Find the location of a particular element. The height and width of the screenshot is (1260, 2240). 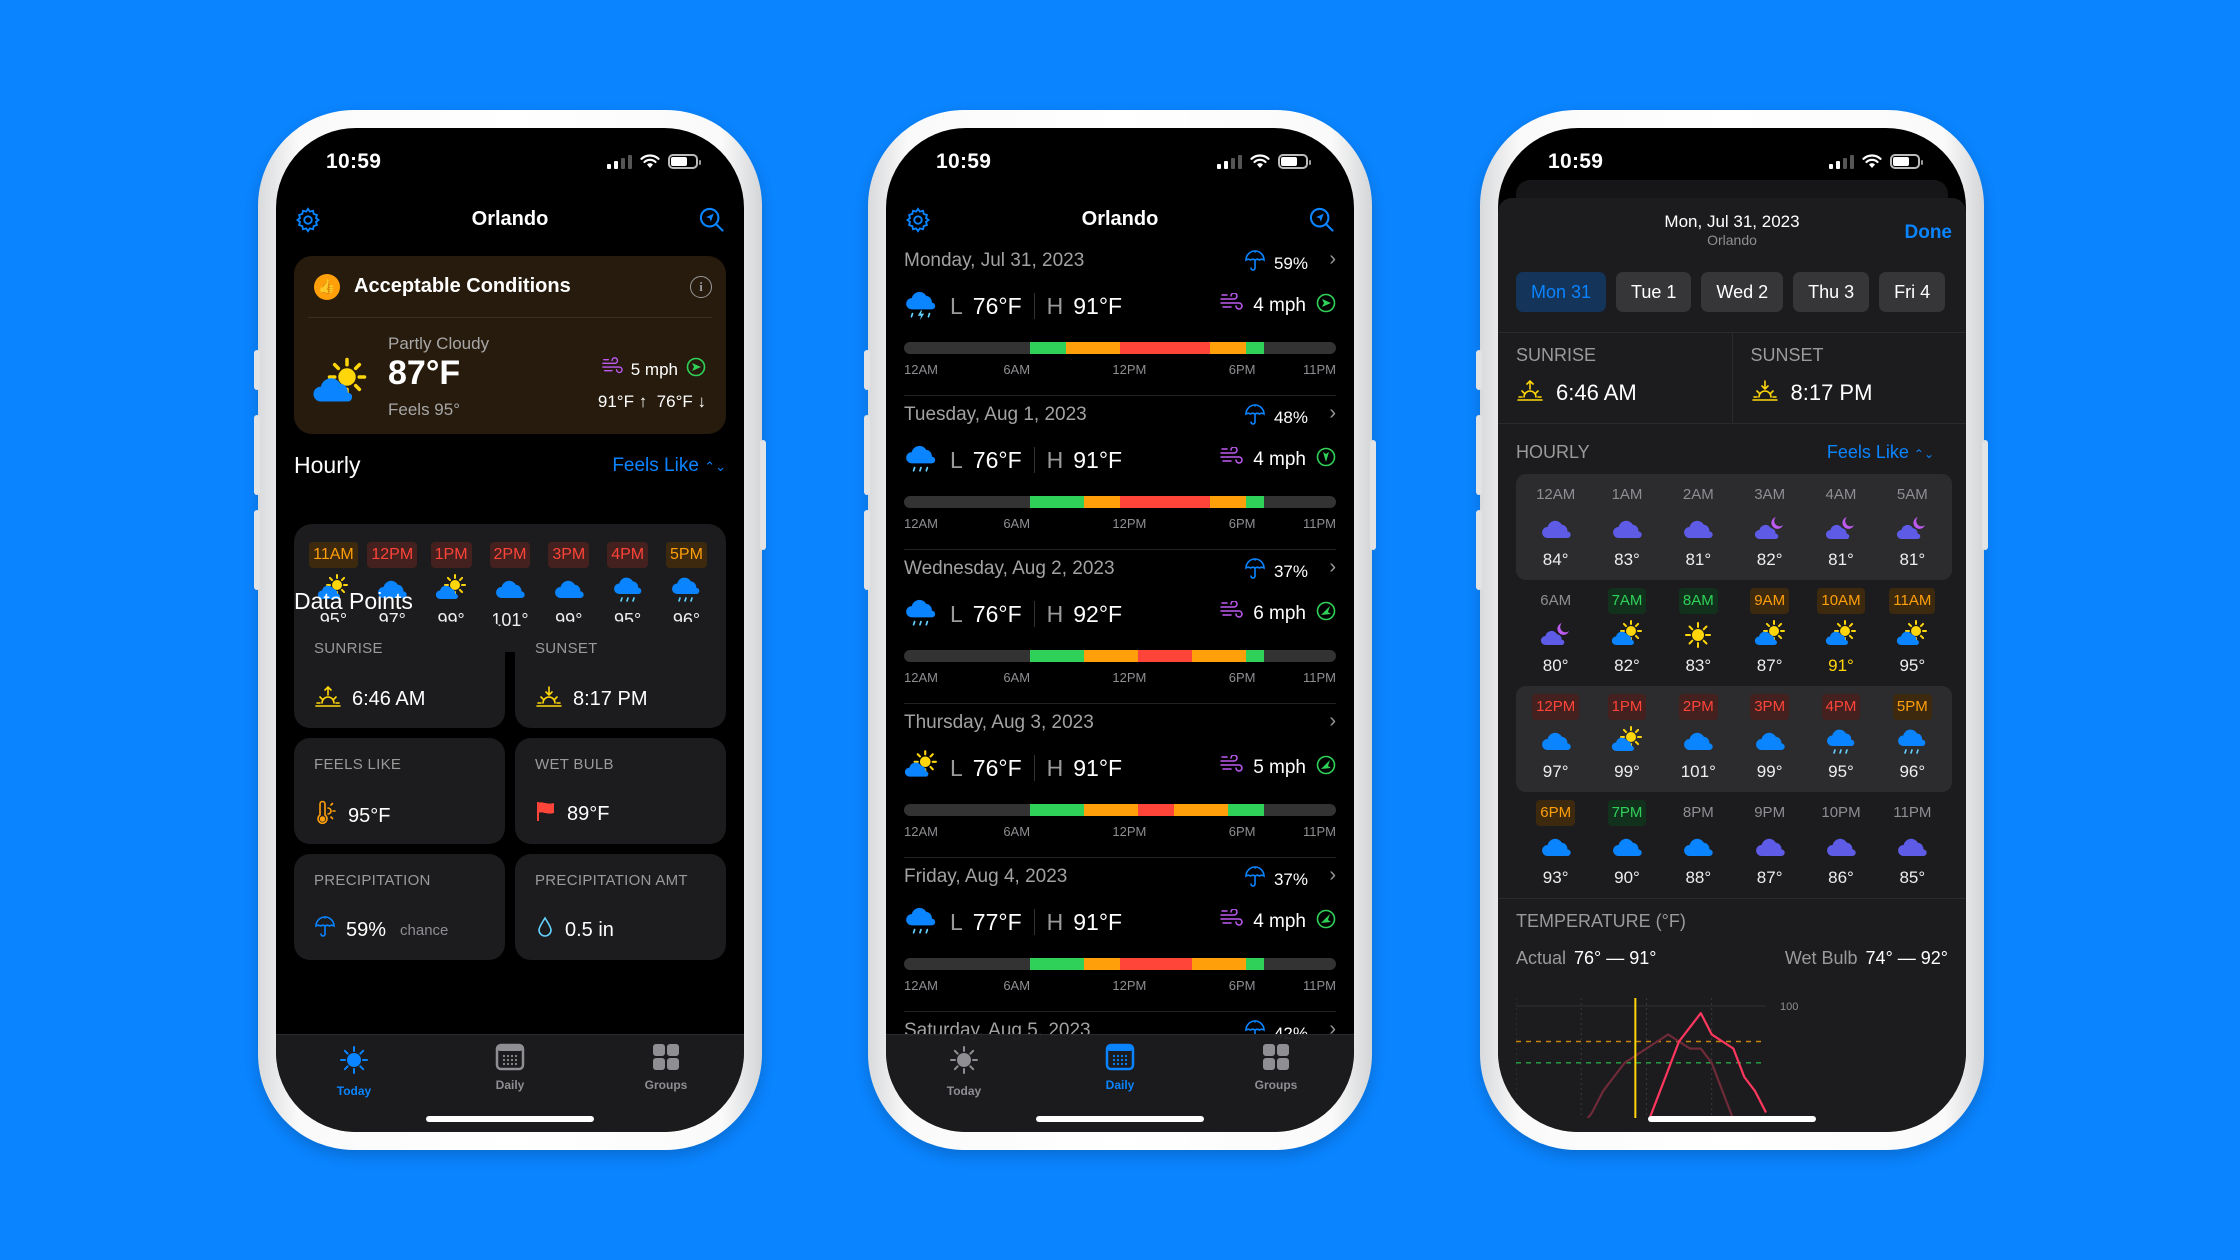

wind-icon is located at coordinates (1231, 613).